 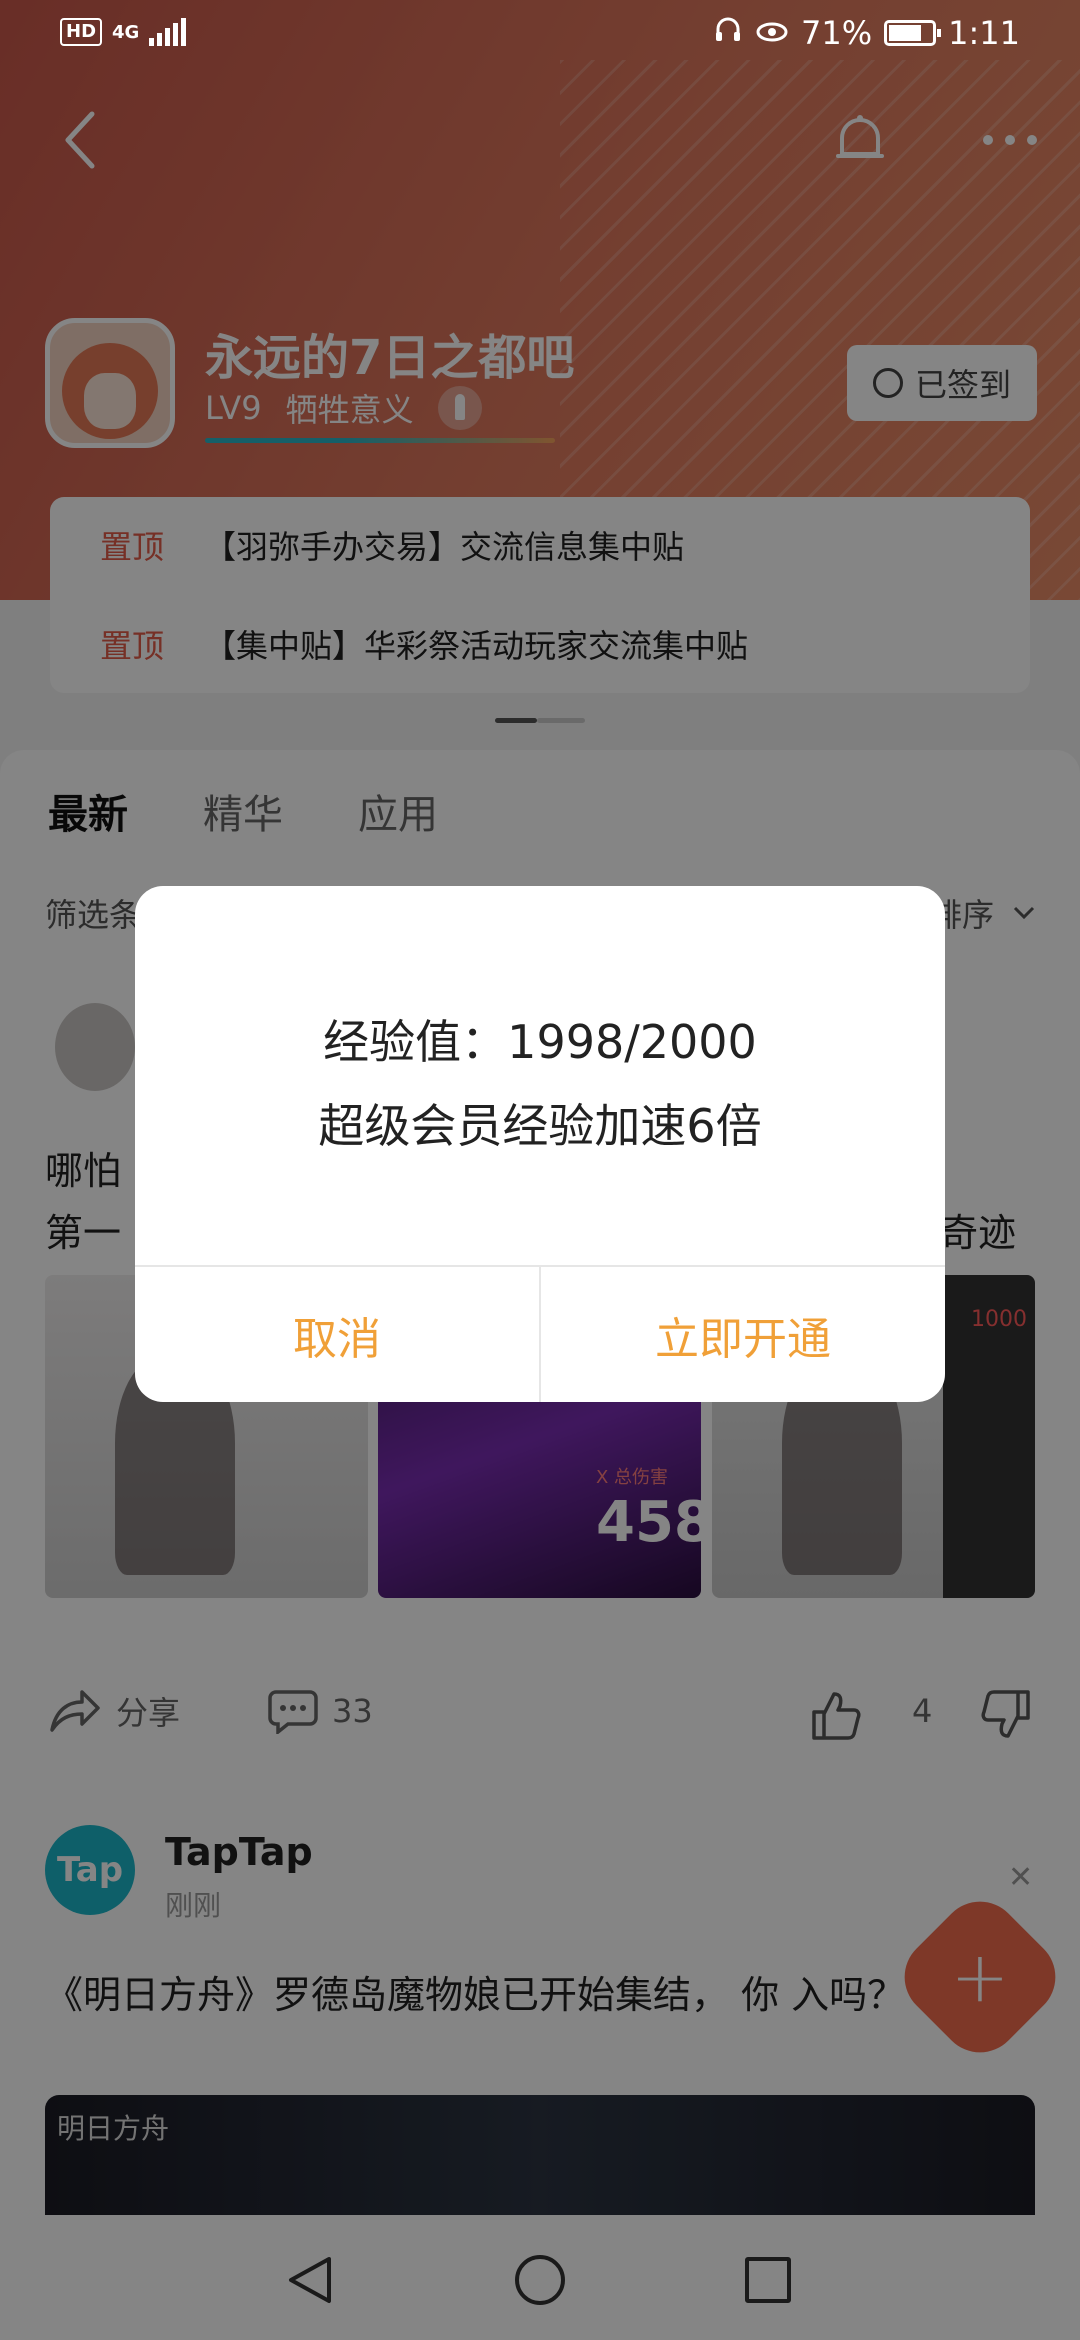 What do you see at coordinates (728, 33) in the screenshot?
I see `headphone-icon` at bounding box center [728, 33].